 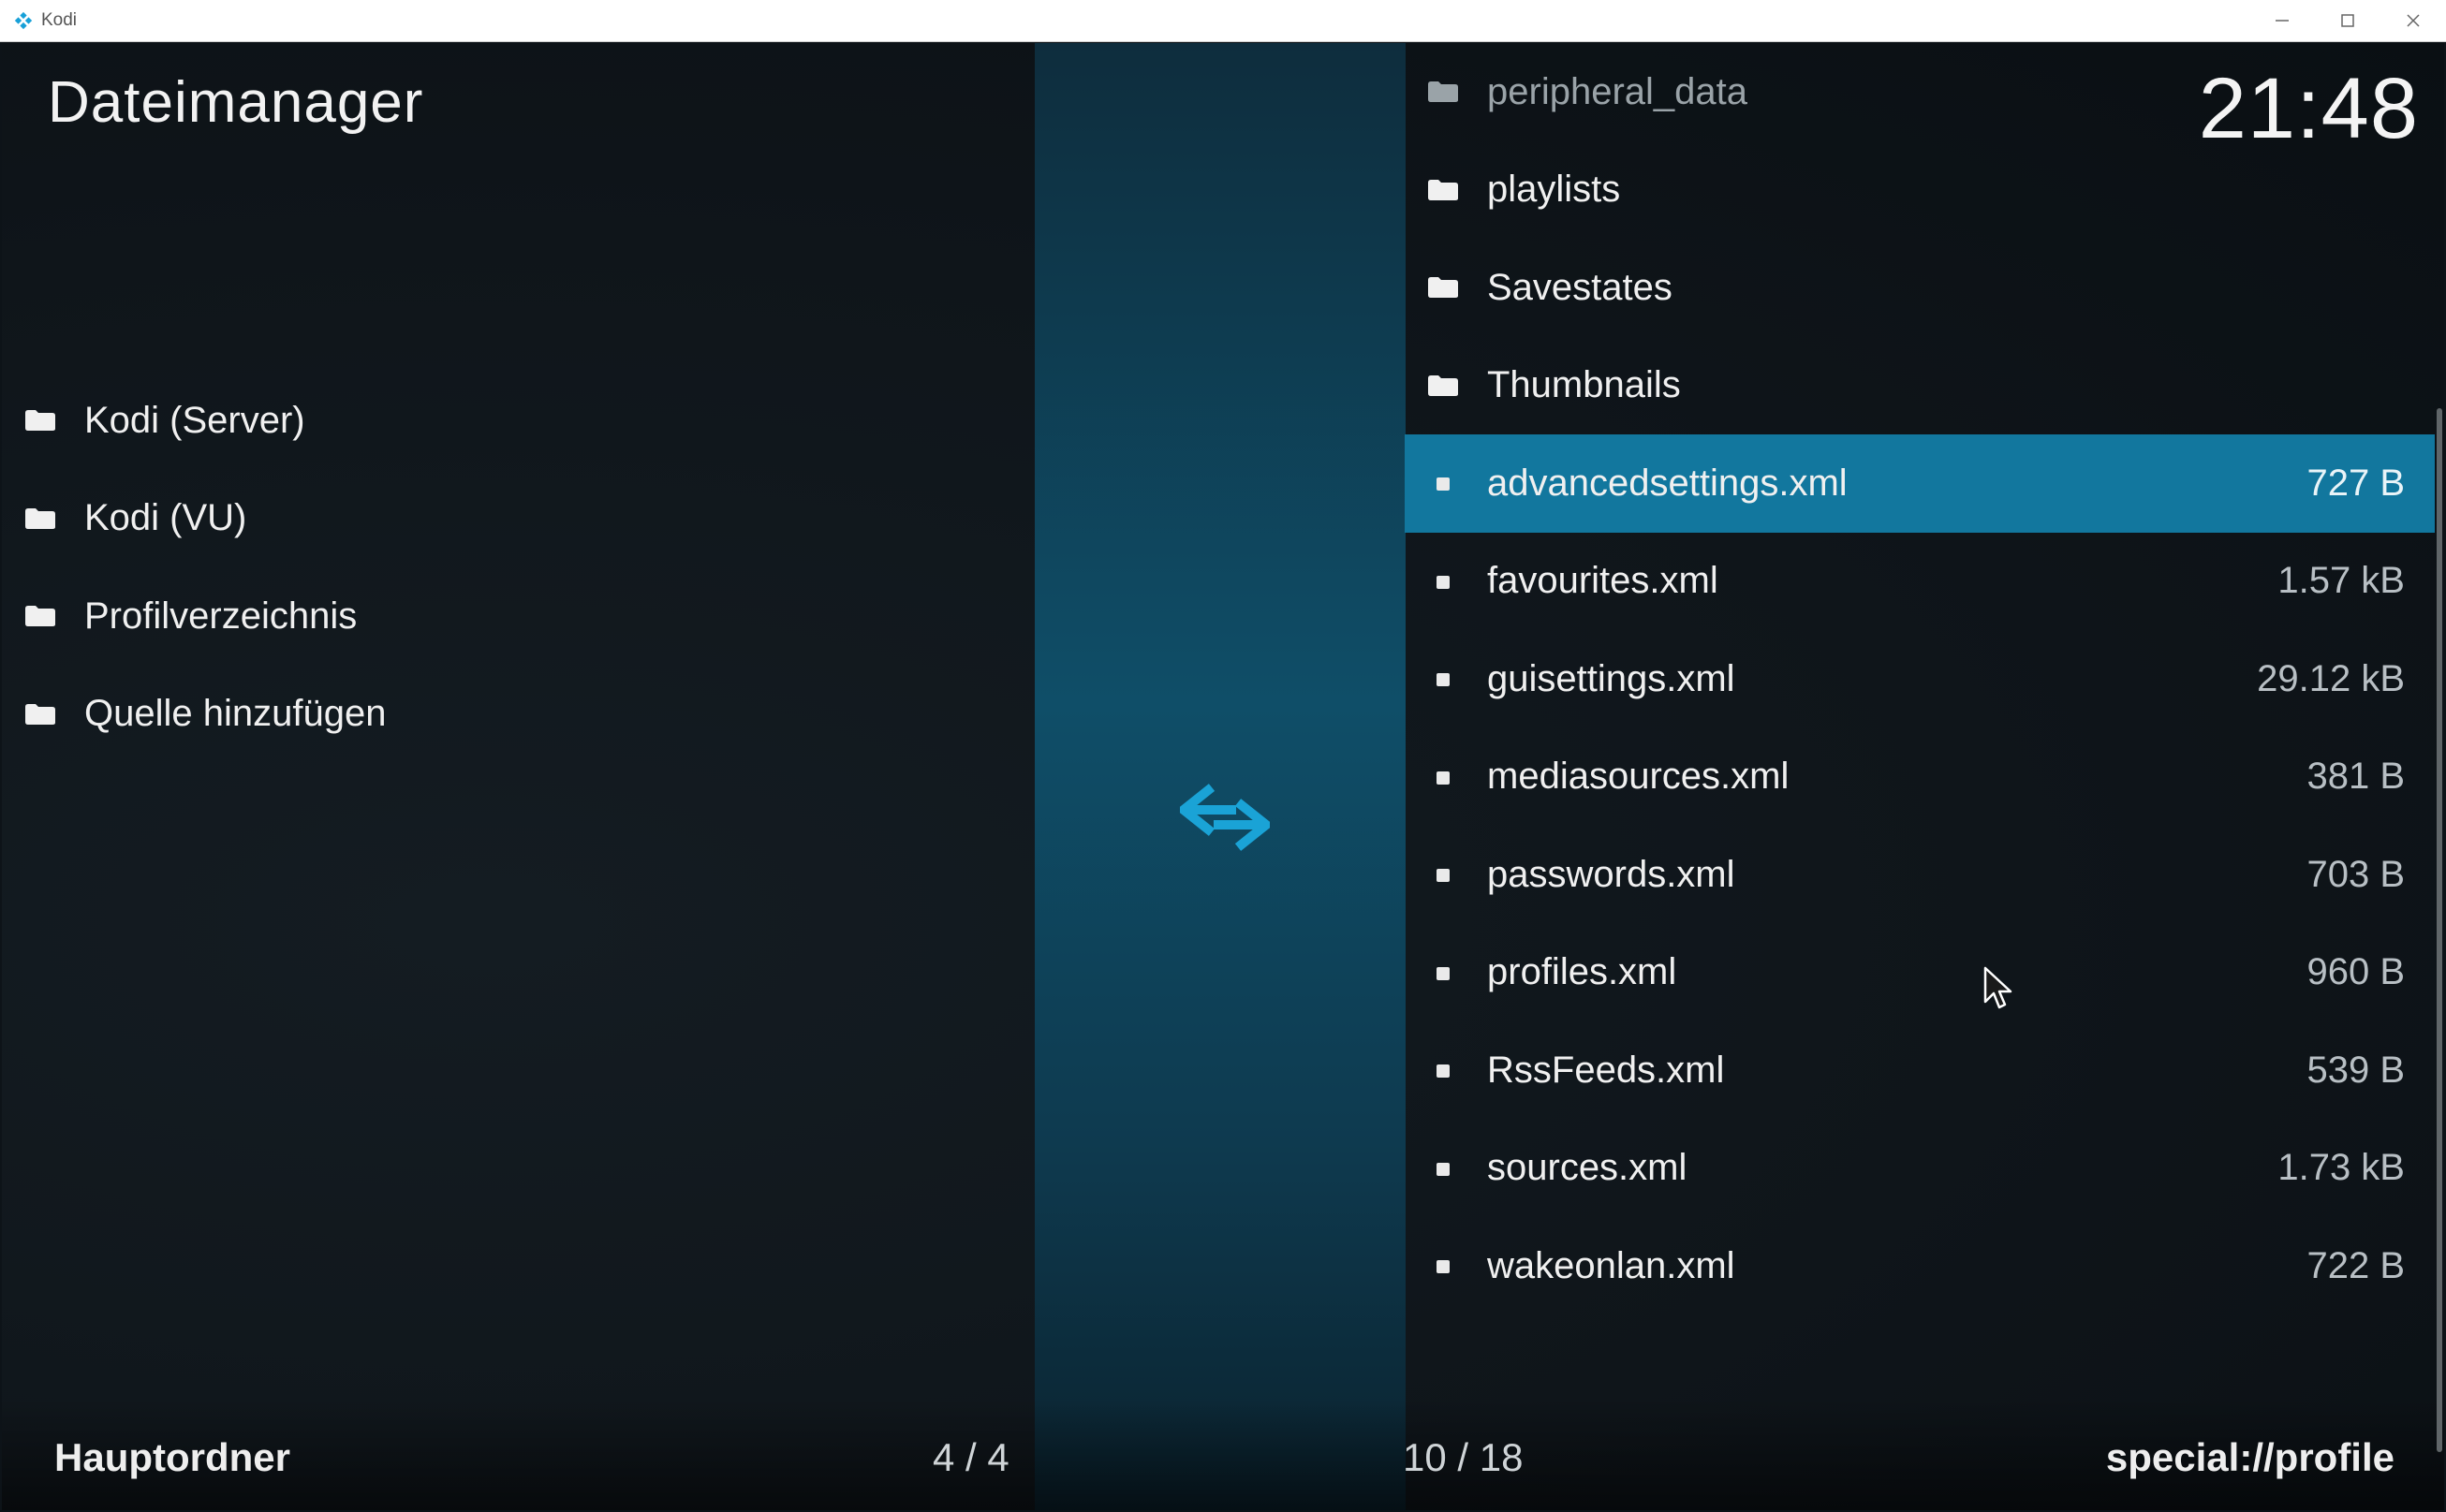 I want to click on list-item: sources.xml 1.73 kB, so click(x=1920, y=1169).